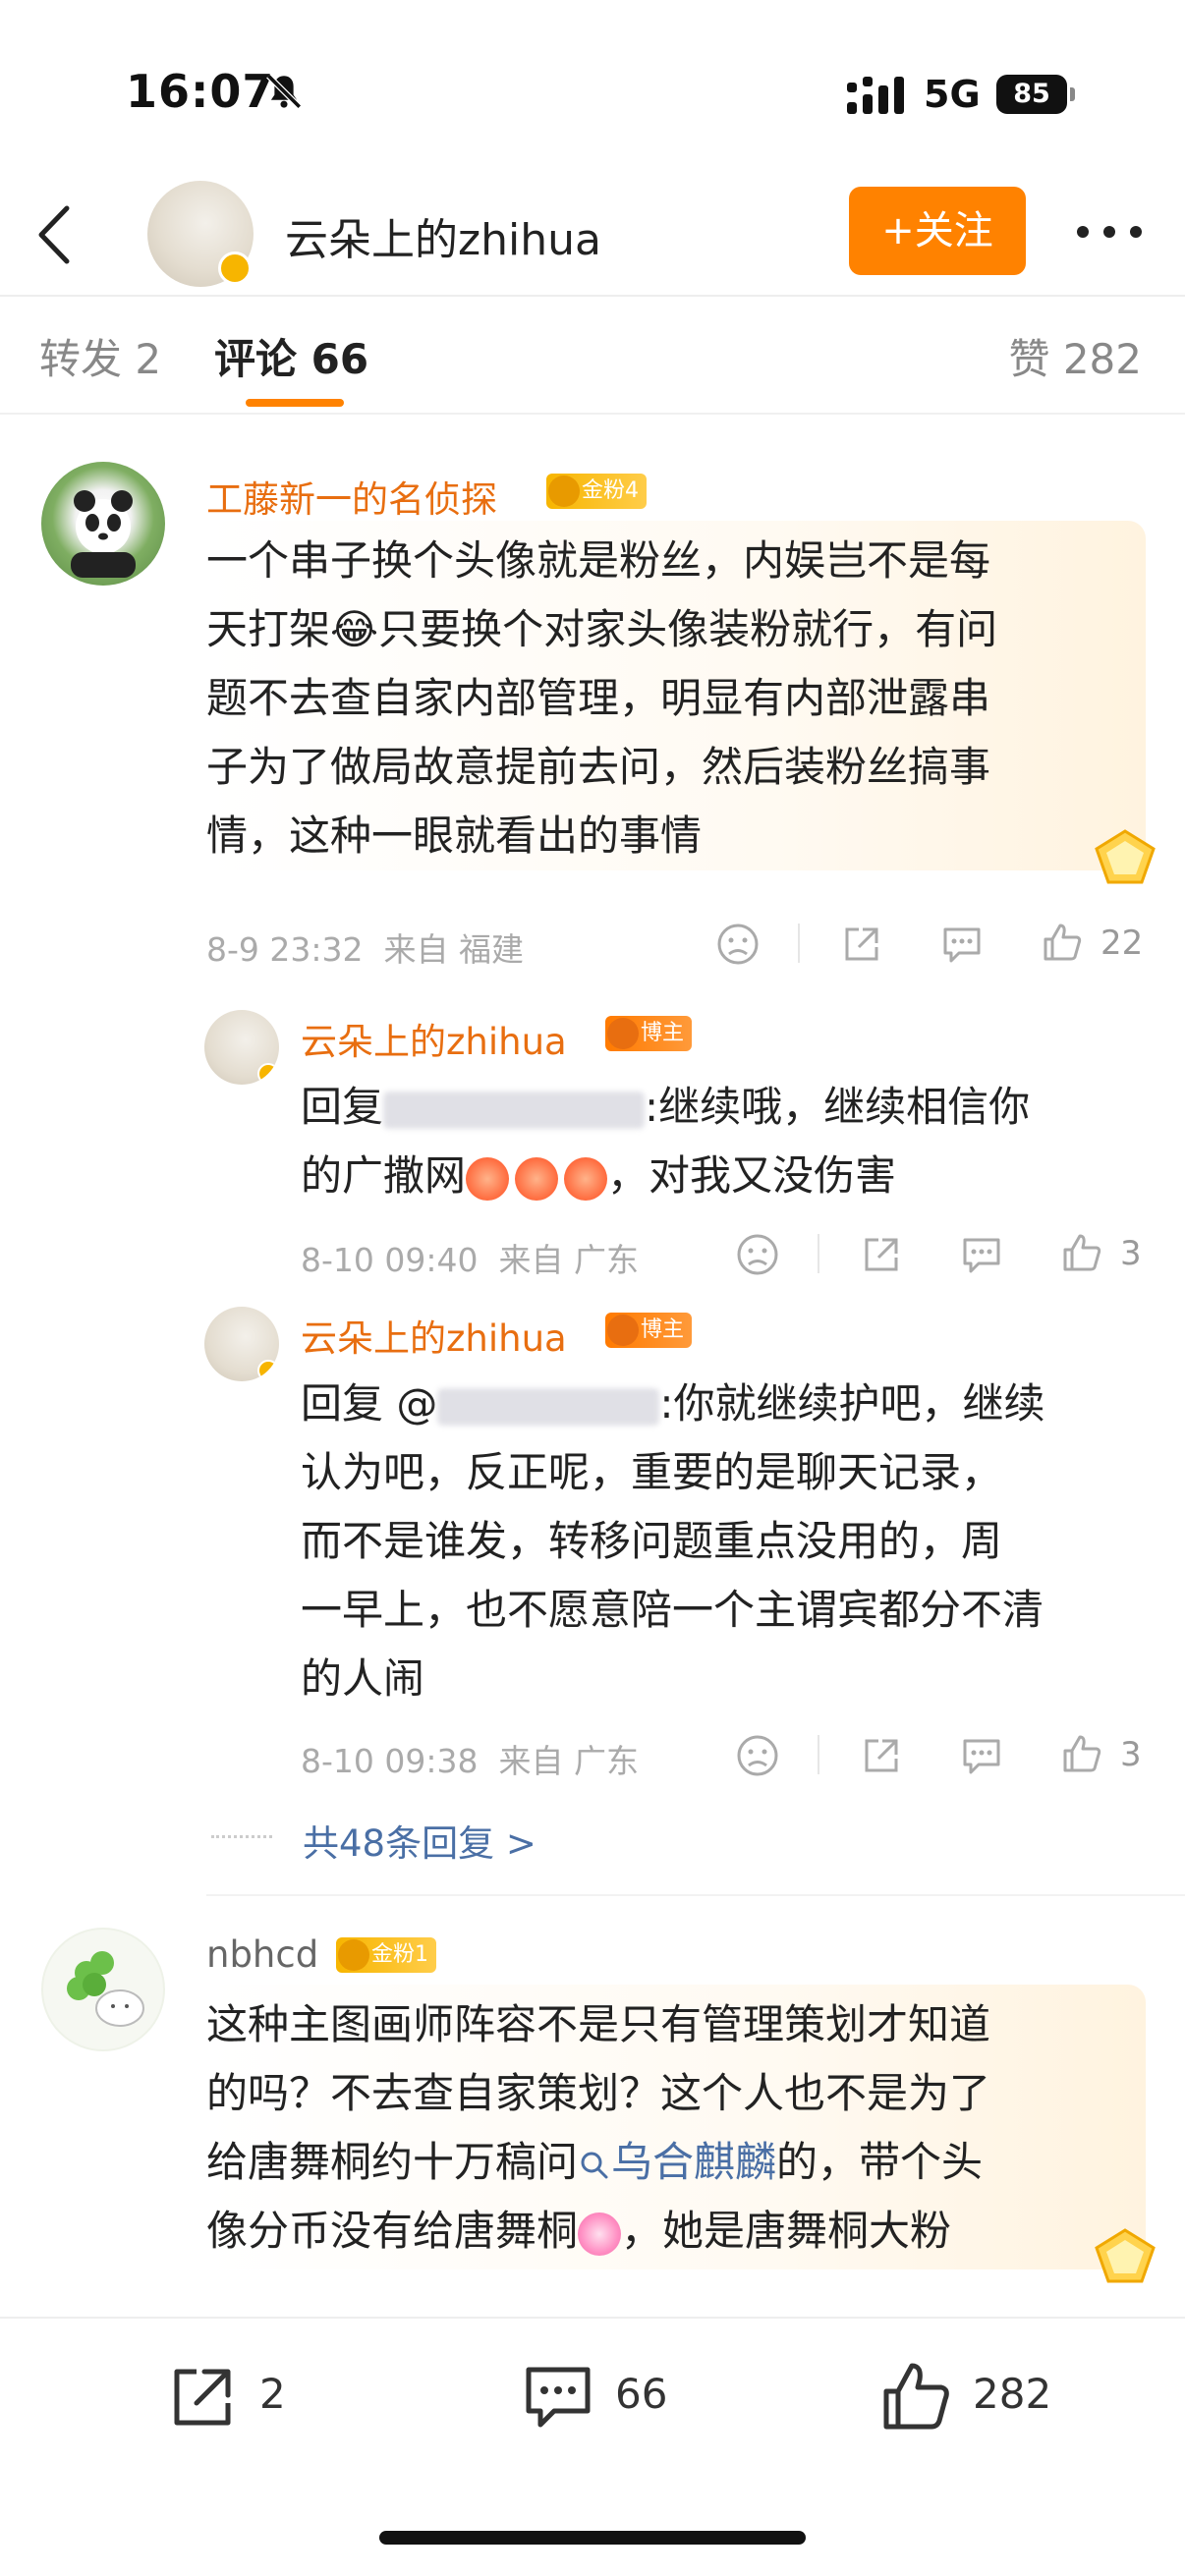 Image resolution: width=1185 pixels, height=2576 pixels. I want to click on comment-meta: 8-10 09:38 来自 广东, so click(470, 1758).